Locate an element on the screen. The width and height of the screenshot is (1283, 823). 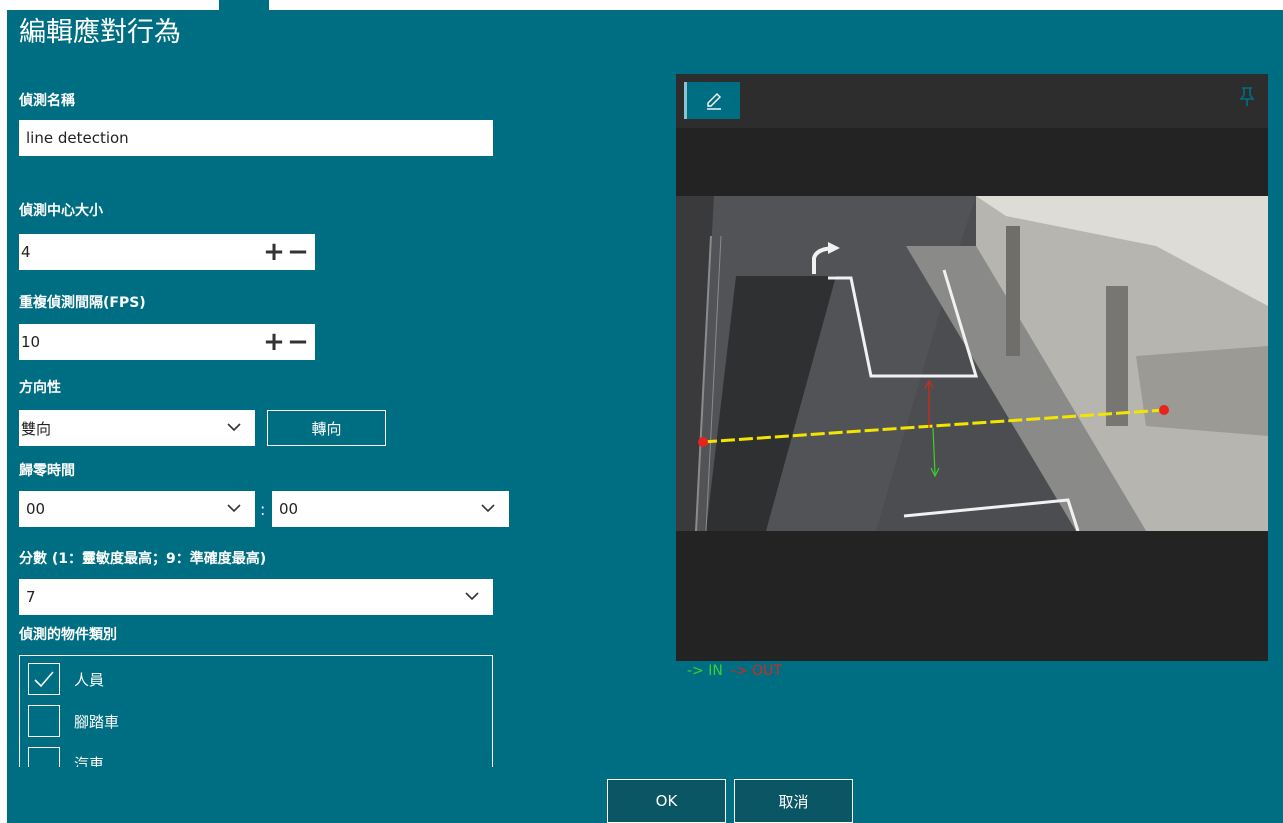
pencil-icon is located at coordinates (713, 101).